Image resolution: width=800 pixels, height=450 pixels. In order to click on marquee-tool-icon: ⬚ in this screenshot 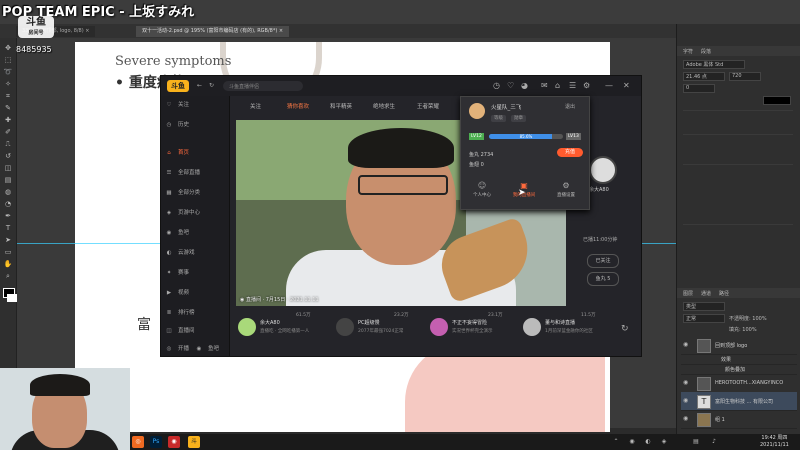, I will do `click(8, 60)`.